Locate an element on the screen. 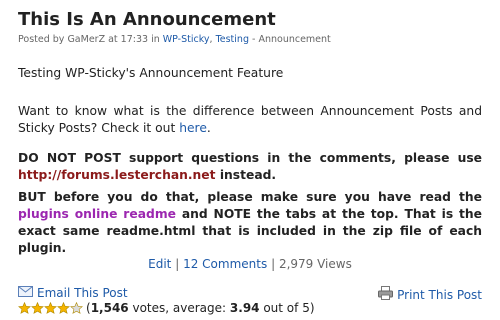  comments-link: 12 Comments is located at coordinates (225, 264).